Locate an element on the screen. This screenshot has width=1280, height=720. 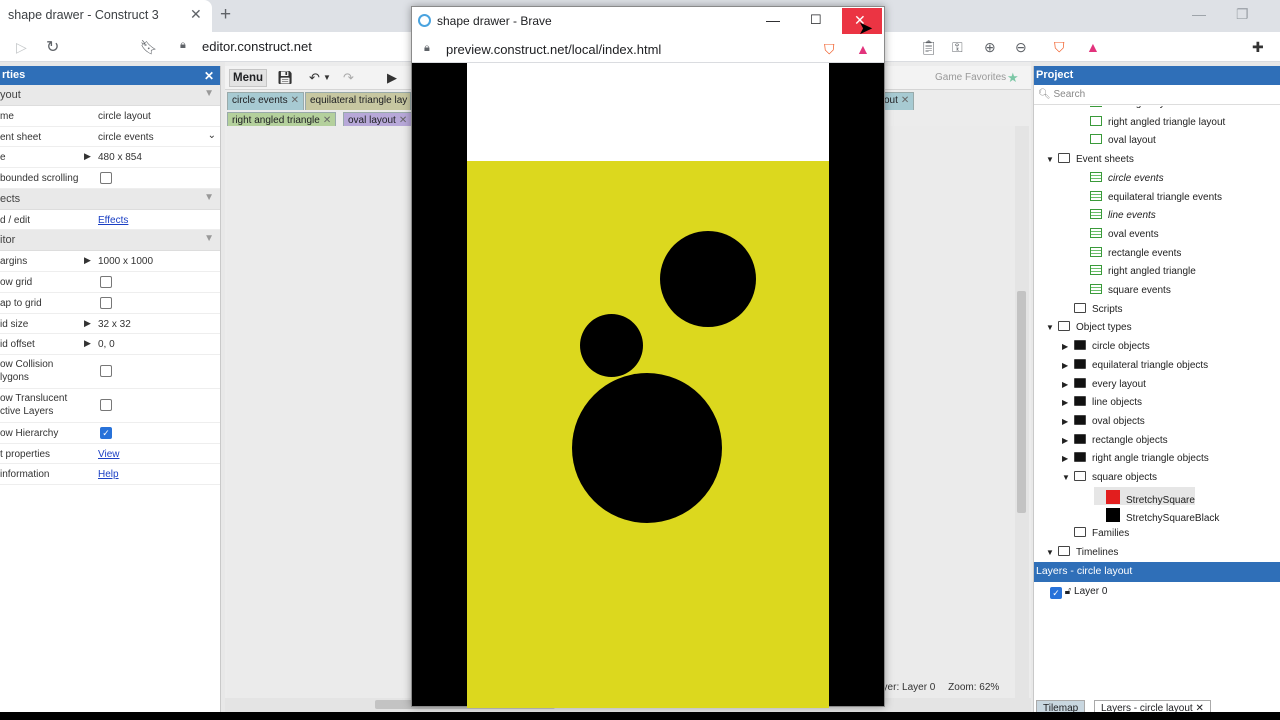
tree-item: Families is located at coordinates (1095, 533).